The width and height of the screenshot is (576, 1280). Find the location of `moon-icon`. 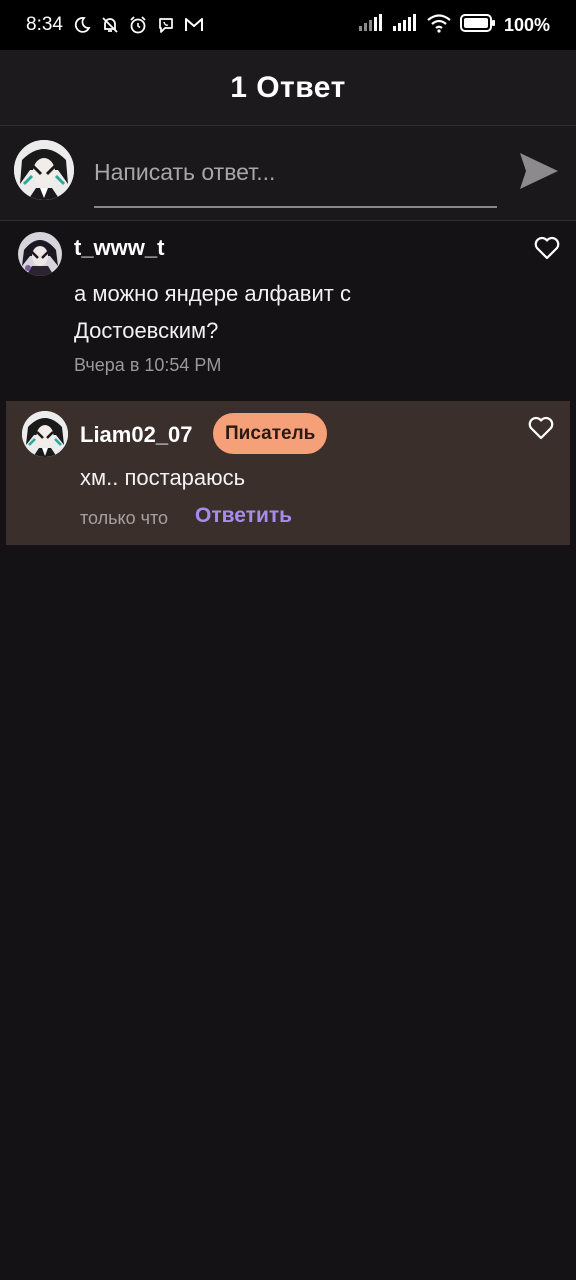

moon-icon is located at coordinates (82, 25).